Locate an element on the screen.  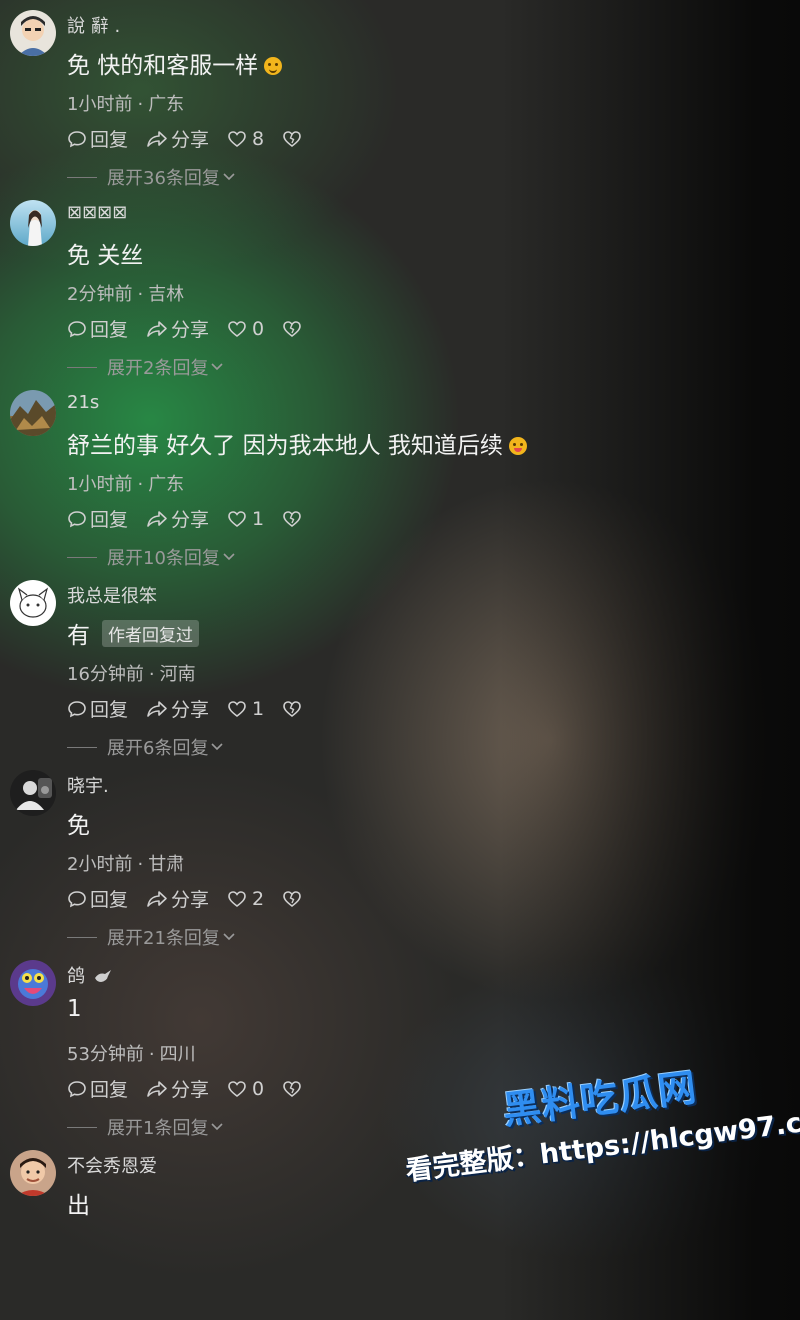
comment-actions: 回复 分享 8 is located at coordinates (195, 138).